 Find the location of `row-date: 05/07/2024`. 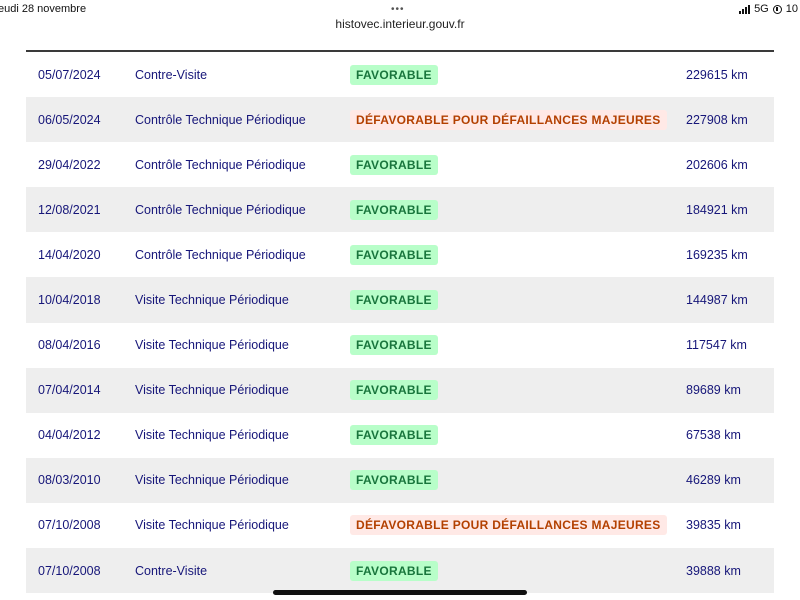

row-date: 05/07/2024 is located at coordinates (69, 74).